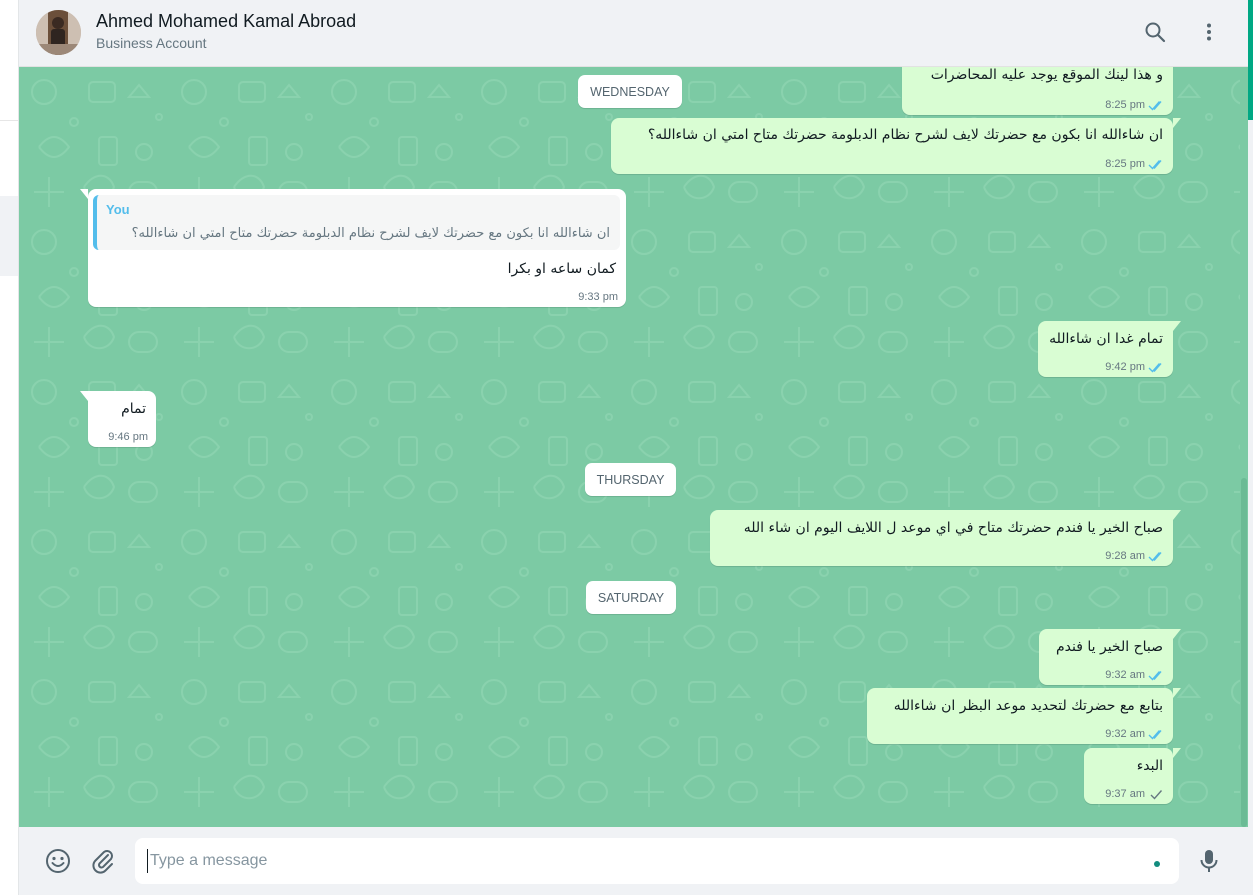 This screenshot has height=895, width=1253. Describe the element at coordinates (118, 419) in the screenshot. I see `message-in: تمام 9:46 pm` at that location.